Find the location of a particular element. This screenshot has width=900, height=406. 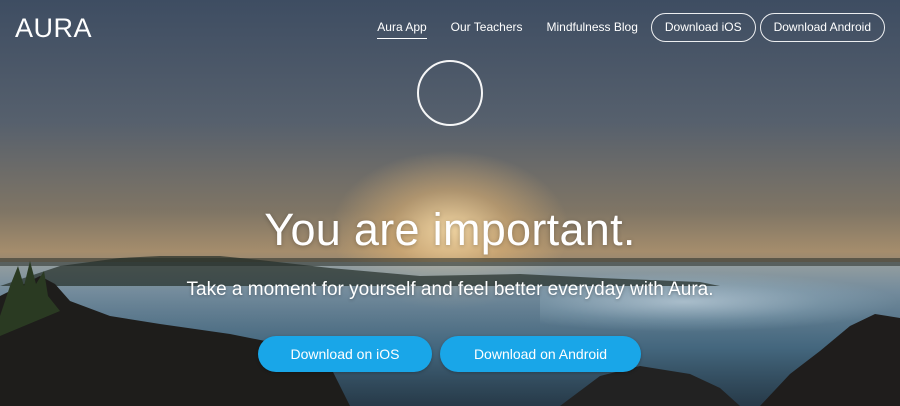

nav-link-our-teachers: Our Teachers is located at coordinates (487, 27).